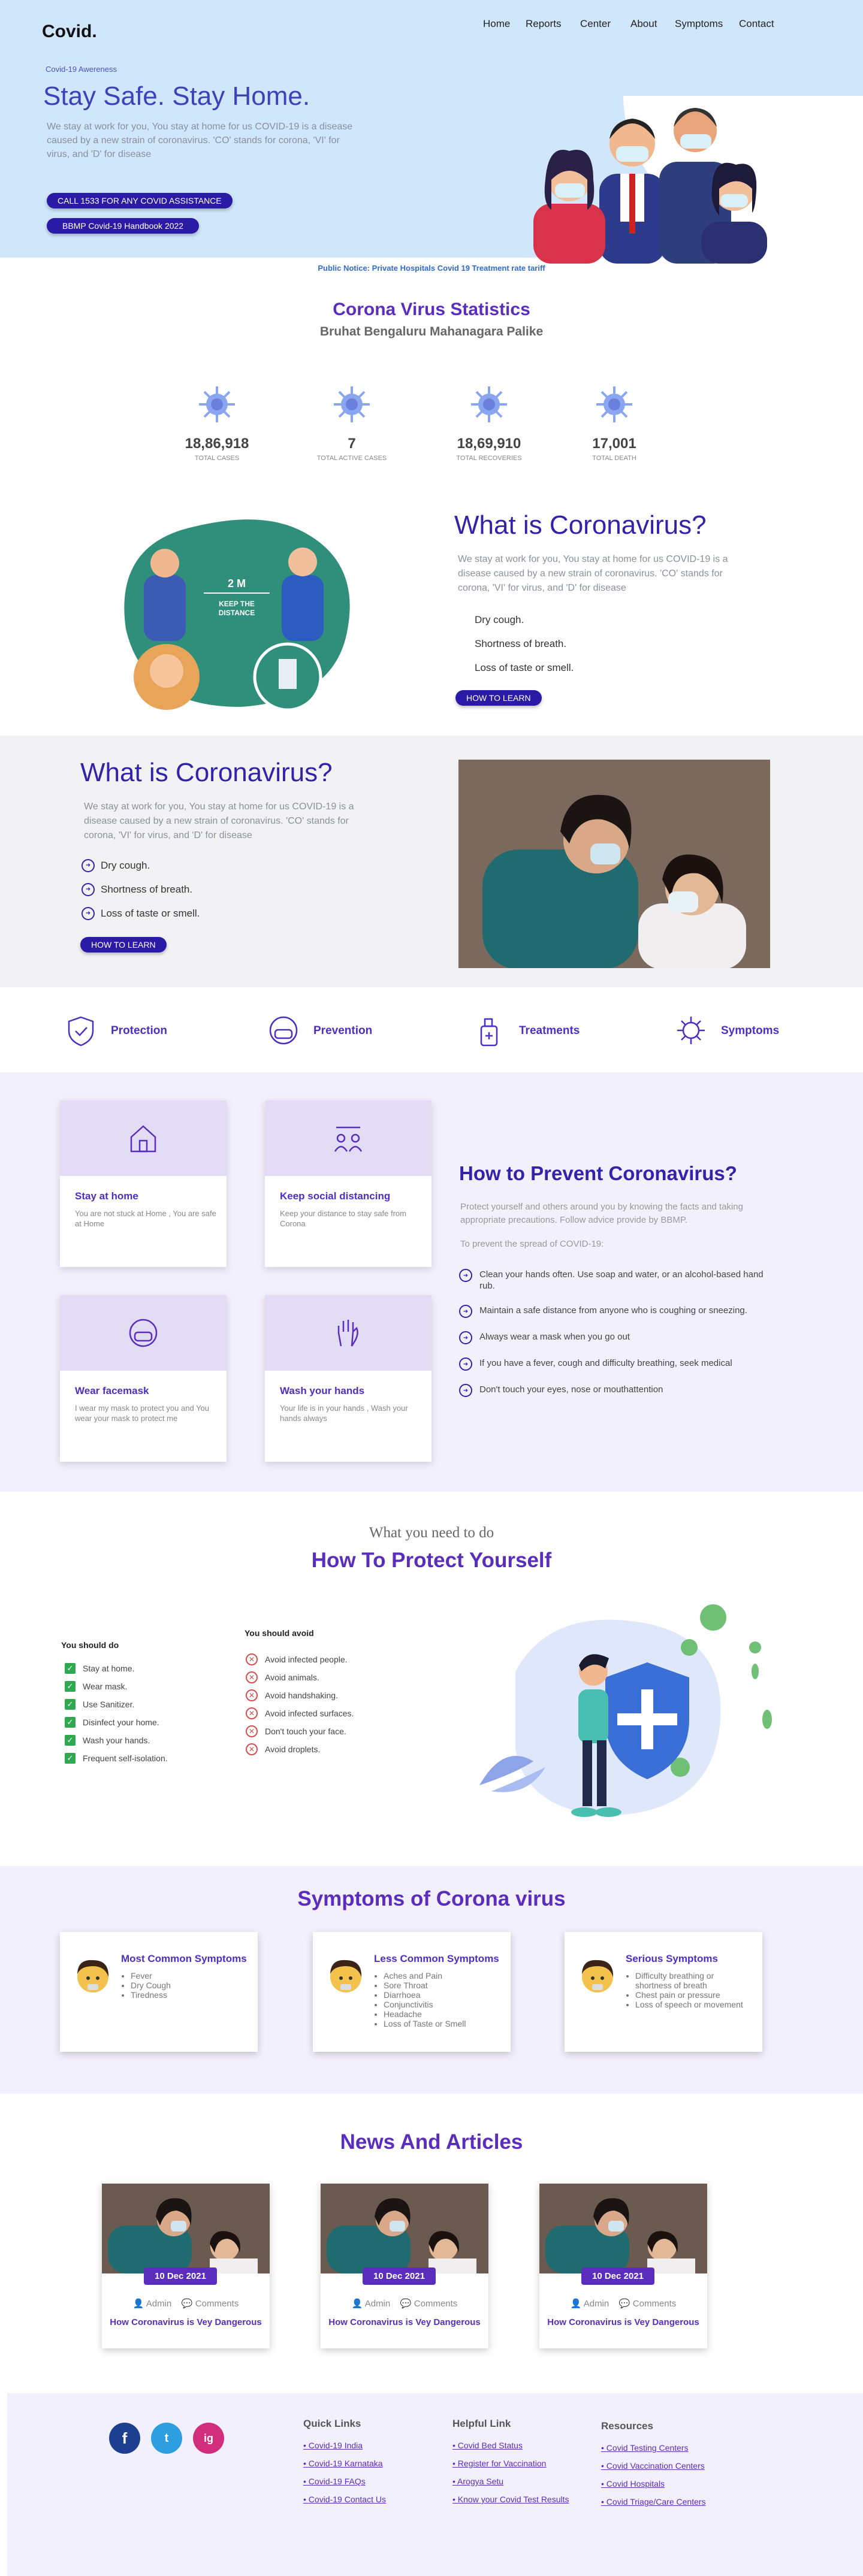 The image size is (863, 2576). Describe the element at coordinates (117, 1740) in the screenshot. I see `do-item-text: Wash your hands.` at that location.